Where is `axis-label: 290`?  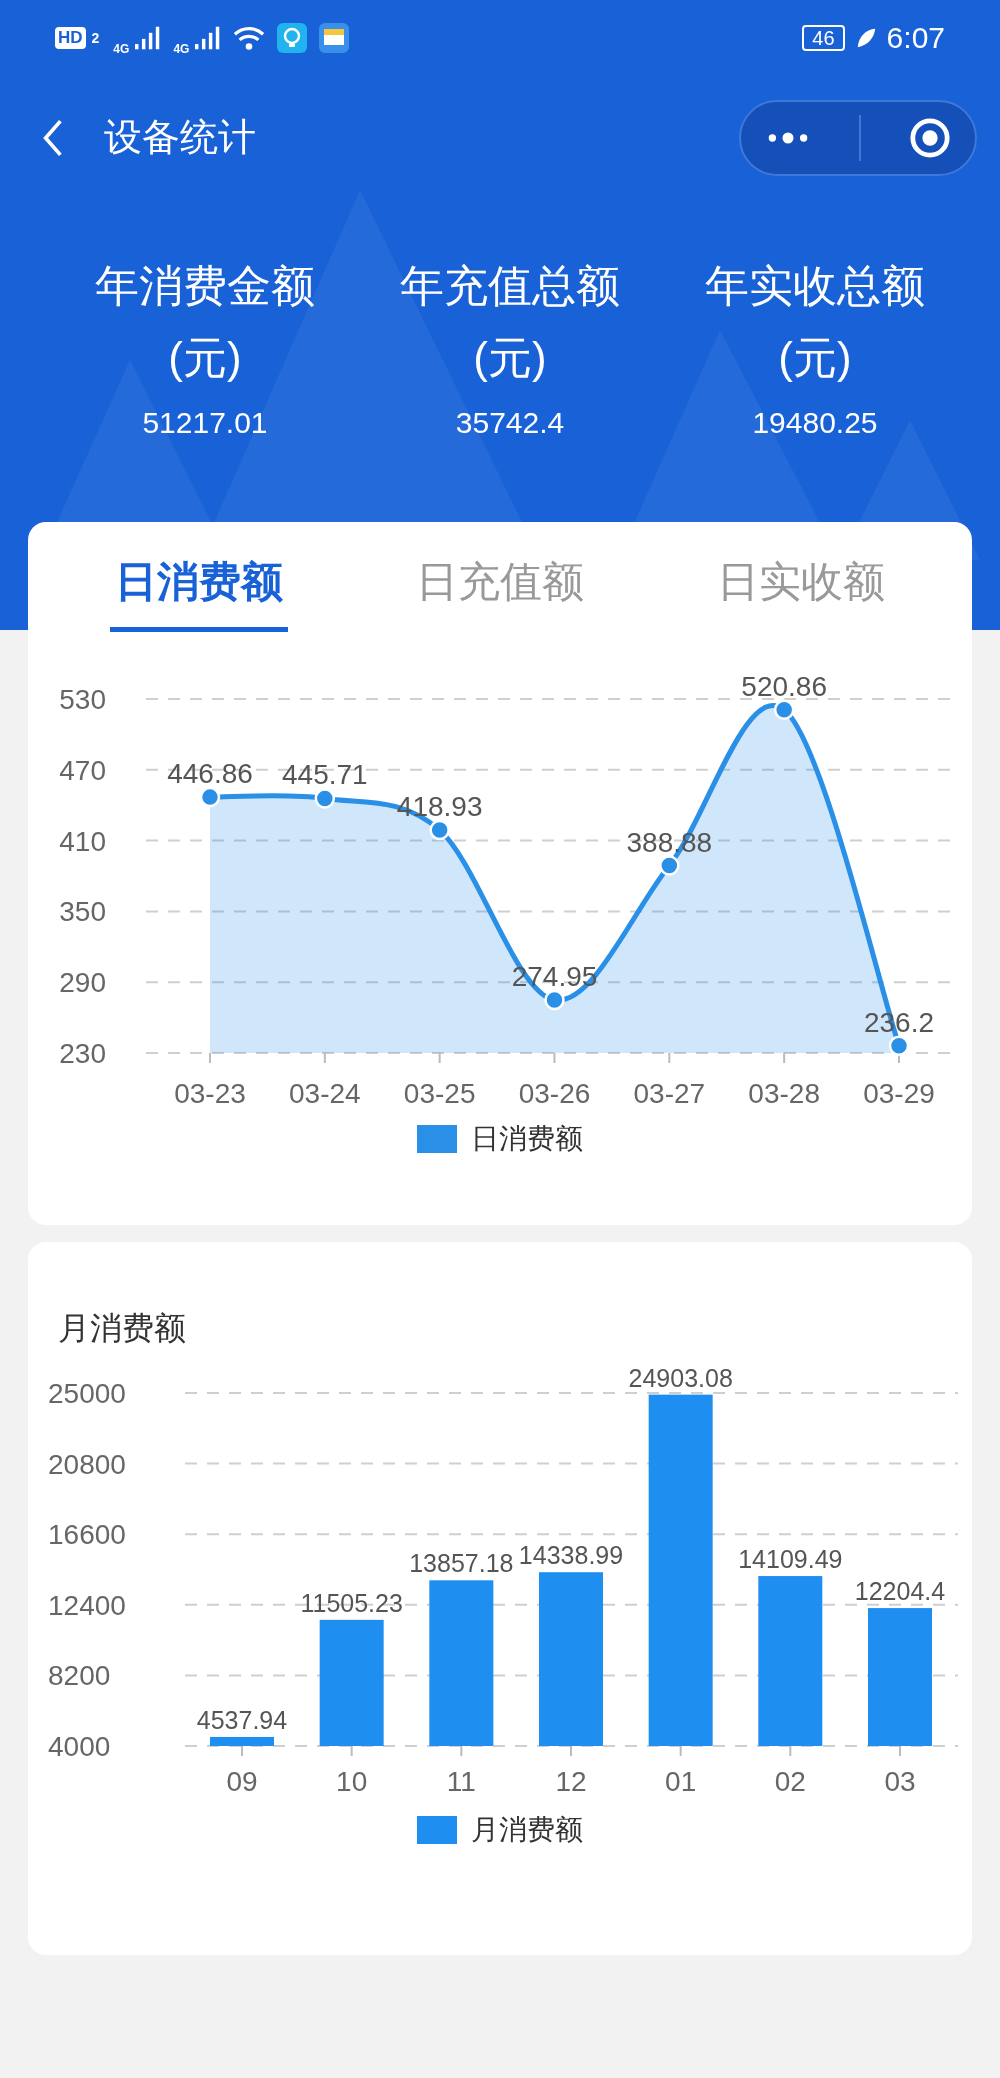
axis-label: 290 is located at coordinates (82, 983).